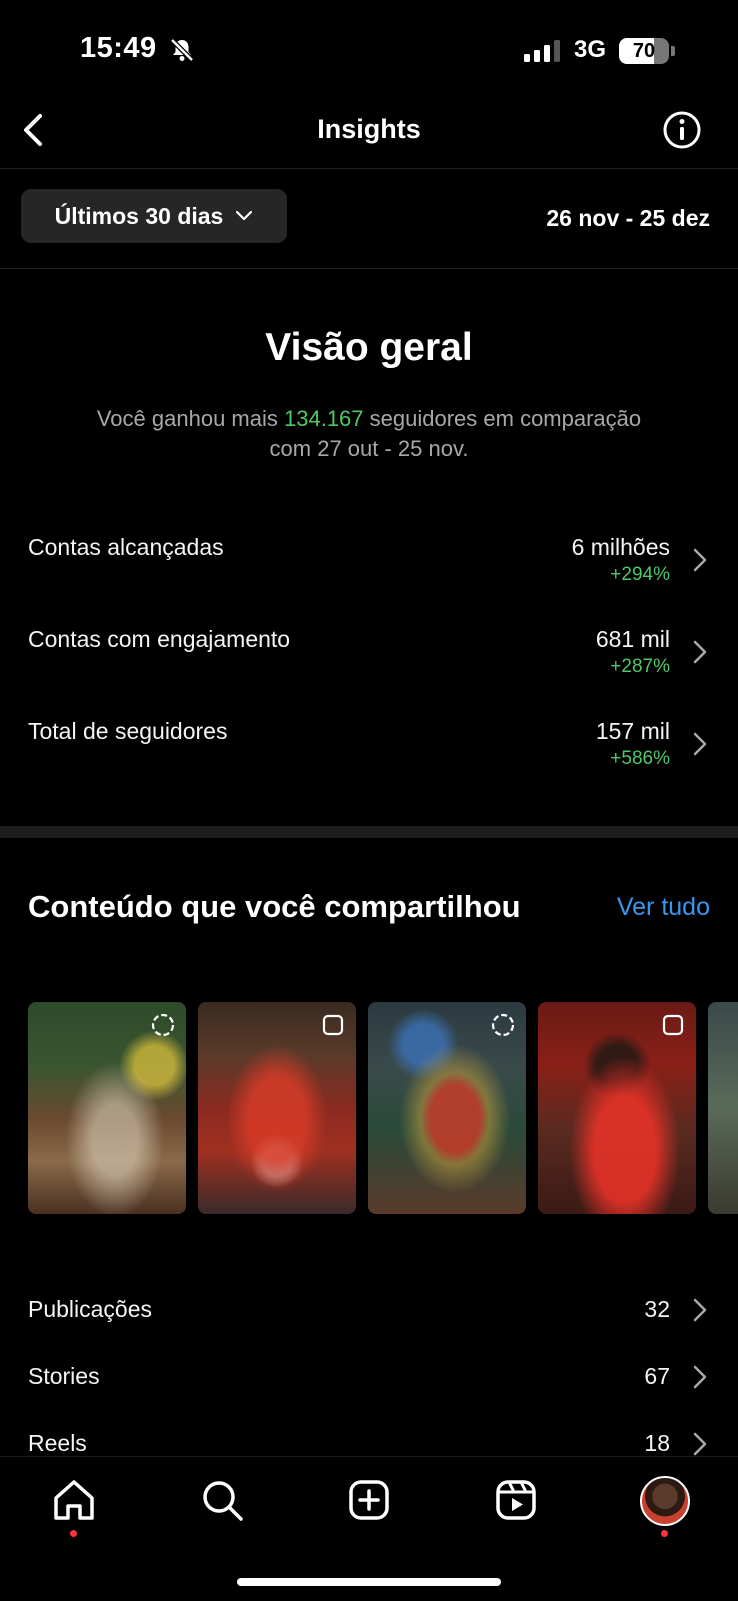 This screenshot has width=738, height=1601. What do you see at coordinates (663, 907) in the screenshot?
I see `see-all-link: Ver tudo` at bounding box center [663, 907].